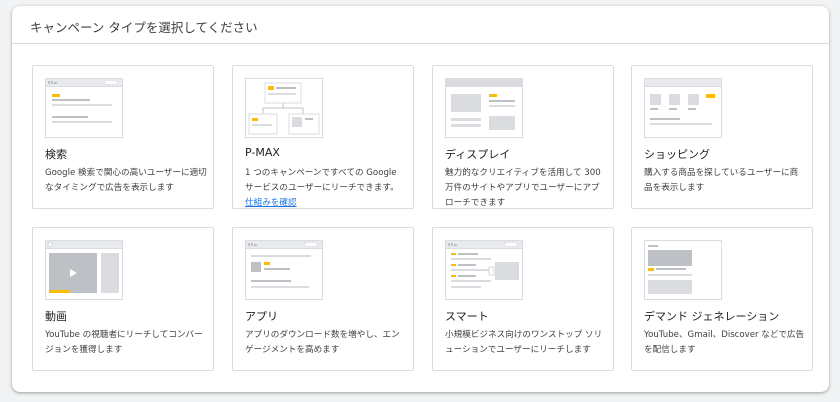  What do you see at coordinates (467, 316) in the screenshot?
I see `card-title: スマート` at bounding box center [467, 316].